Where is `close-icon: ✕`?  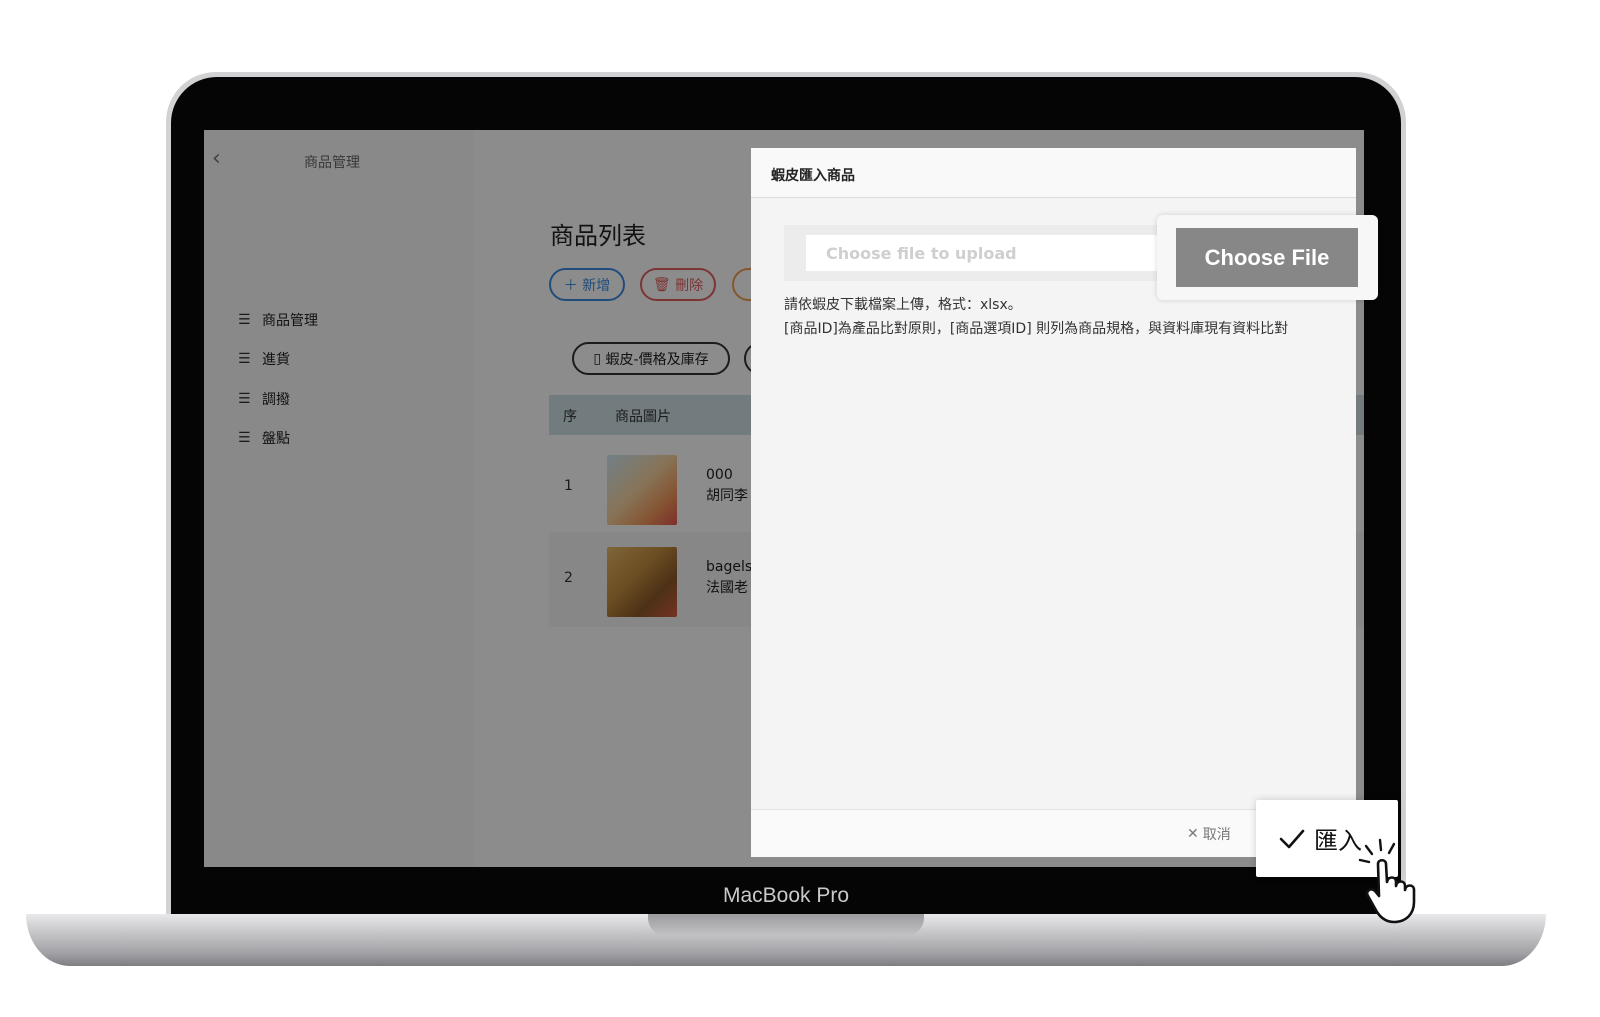 close-icon: ✕ is located at coordinates (1193, 834).